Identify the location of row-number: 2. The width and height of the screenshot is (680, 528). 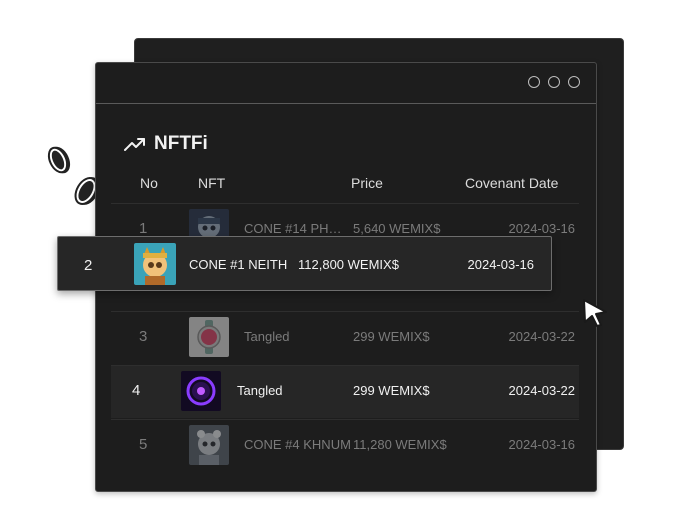
(88, 265).